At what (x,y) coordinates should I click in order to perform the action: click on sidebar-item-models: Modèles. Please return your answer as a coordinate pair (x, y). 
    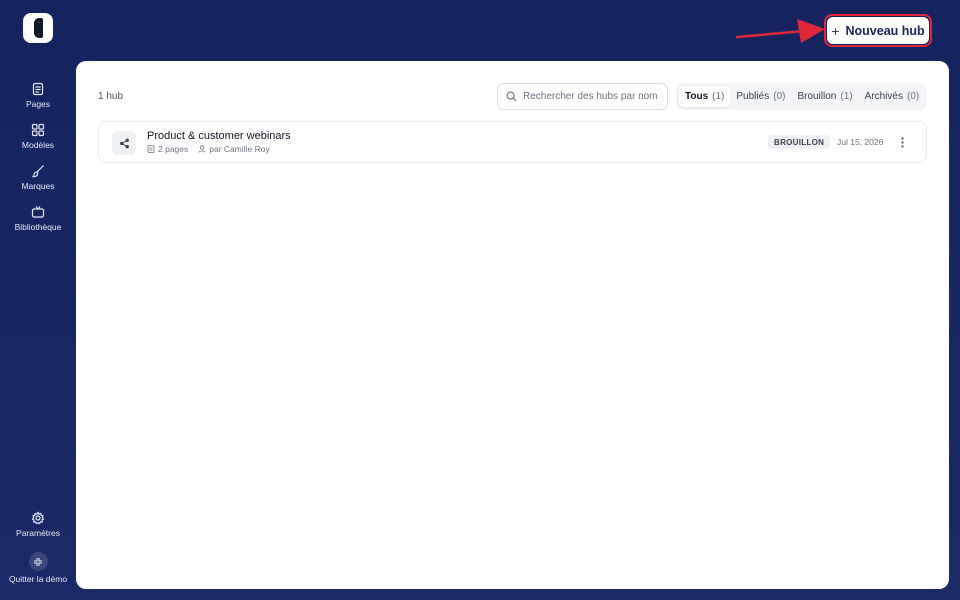
    Looking at the image, I should click on (38, 139).